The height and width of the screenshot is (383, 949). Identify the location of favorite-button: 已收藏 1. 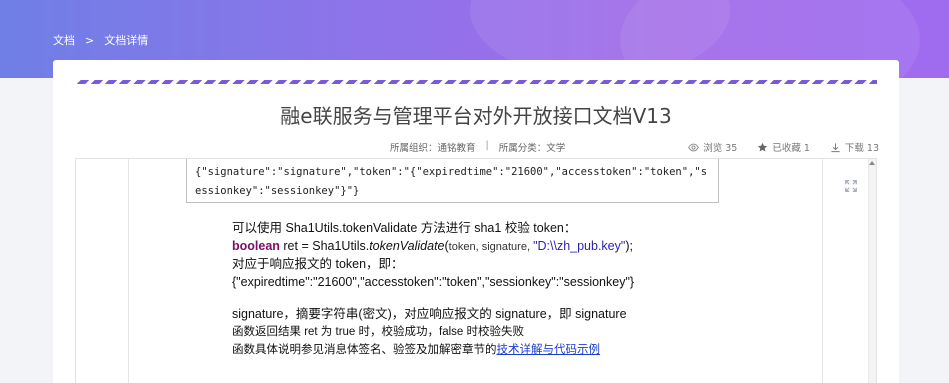
(783, 147).